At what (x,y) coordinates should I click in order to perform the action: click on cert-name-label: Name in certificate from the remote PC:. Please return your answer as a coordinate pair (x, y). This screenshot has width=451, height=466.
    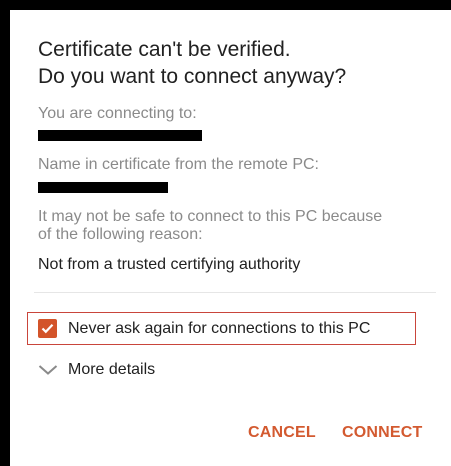
    Looking at the image, I should click on (178, 164).